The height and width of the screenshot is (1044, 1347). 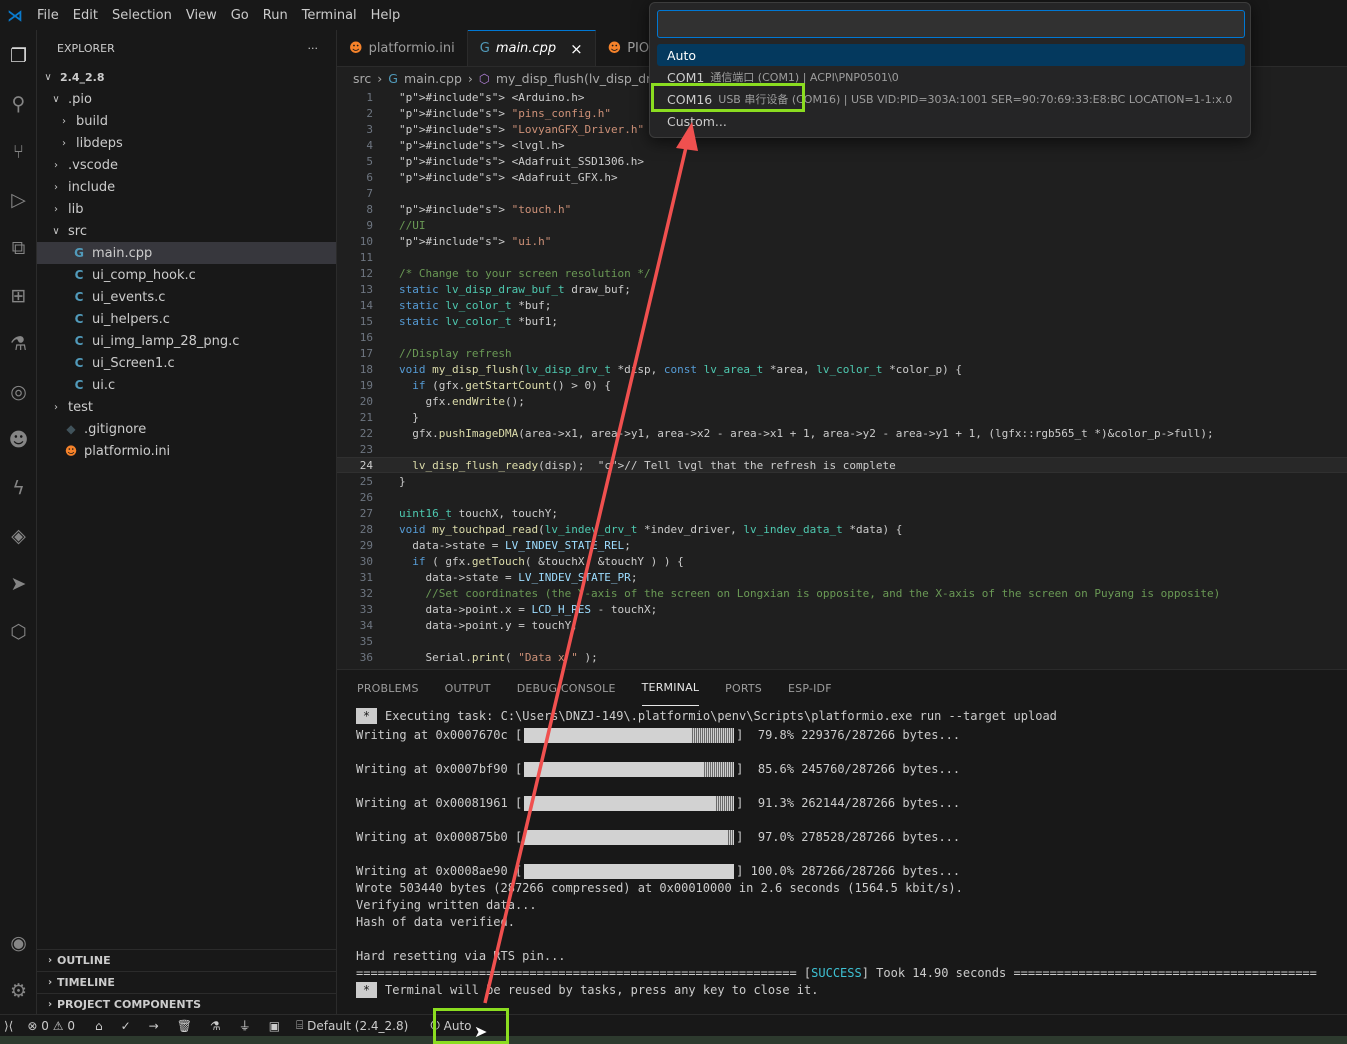 What do you see at coordinates (388, 688) in the screenshot?
I see `panel-tab-problems: PROBLEMS` at bounding box center [388, 688].